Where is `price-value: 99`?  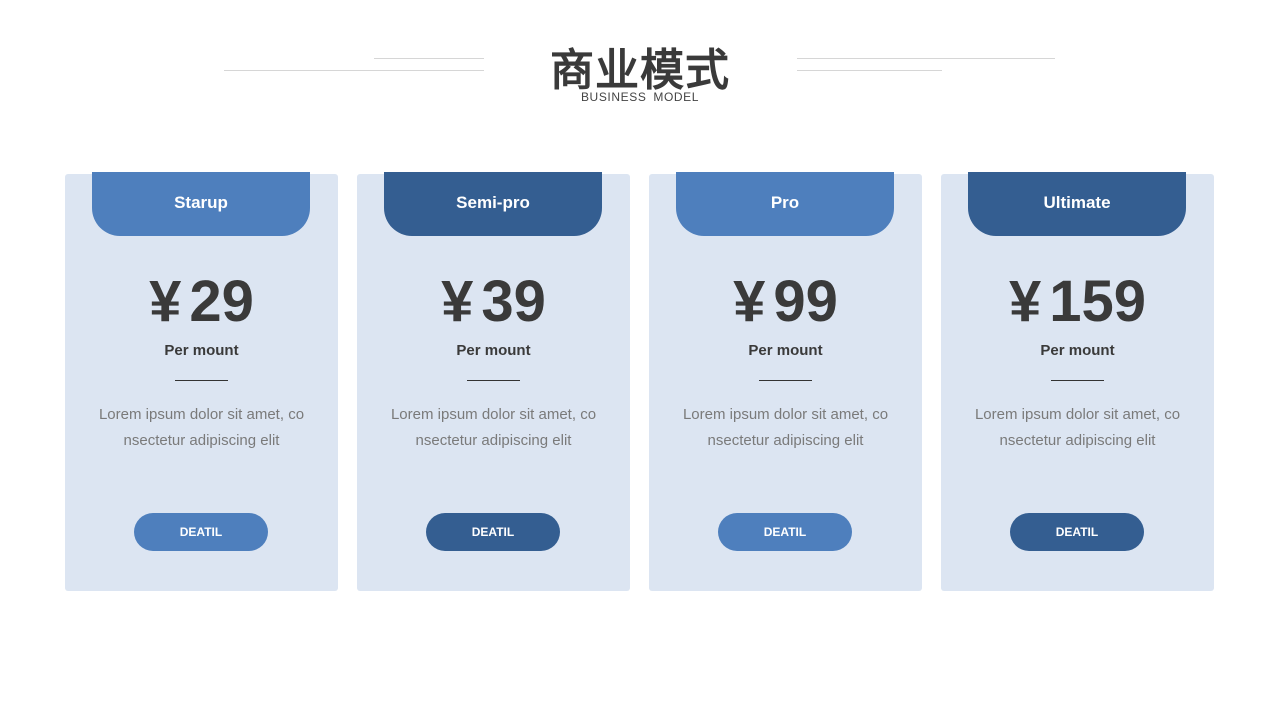
price-value: 99 is located at coordinates (805, 301).